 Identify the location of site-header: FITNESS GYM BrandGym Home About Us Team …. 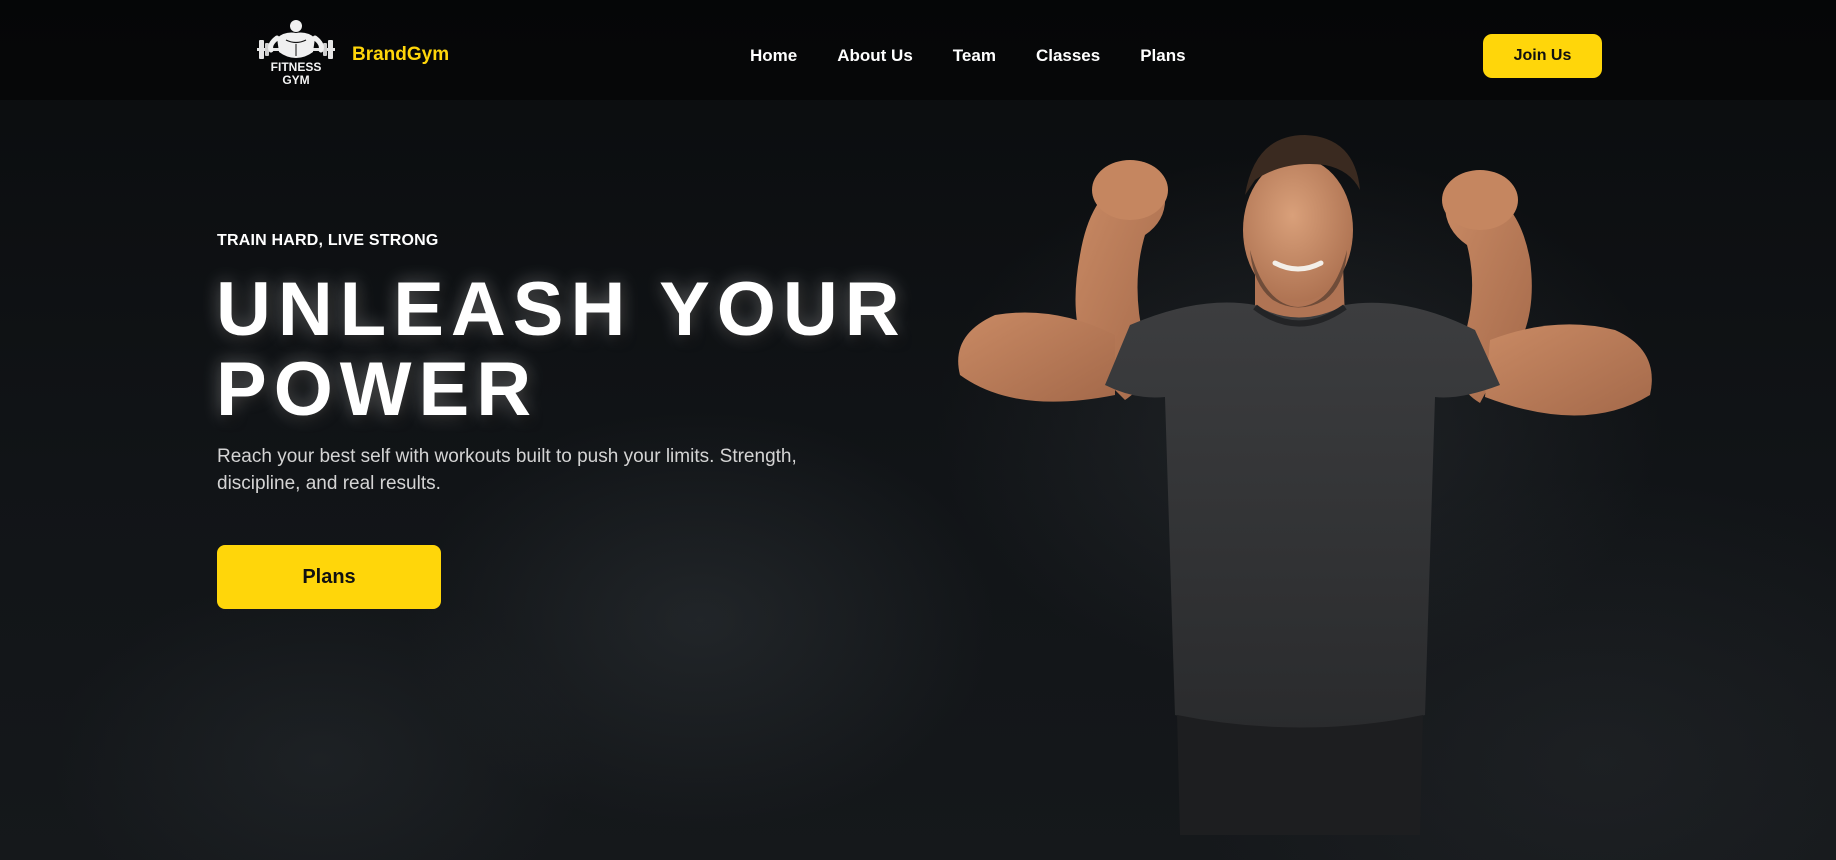
(918, 50).